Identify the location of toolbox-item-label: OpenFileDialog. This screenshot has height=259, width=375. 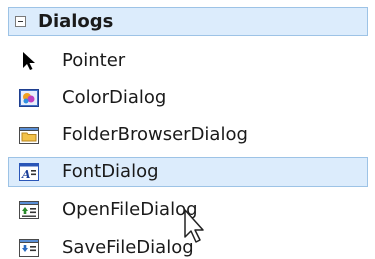
(130, 209).